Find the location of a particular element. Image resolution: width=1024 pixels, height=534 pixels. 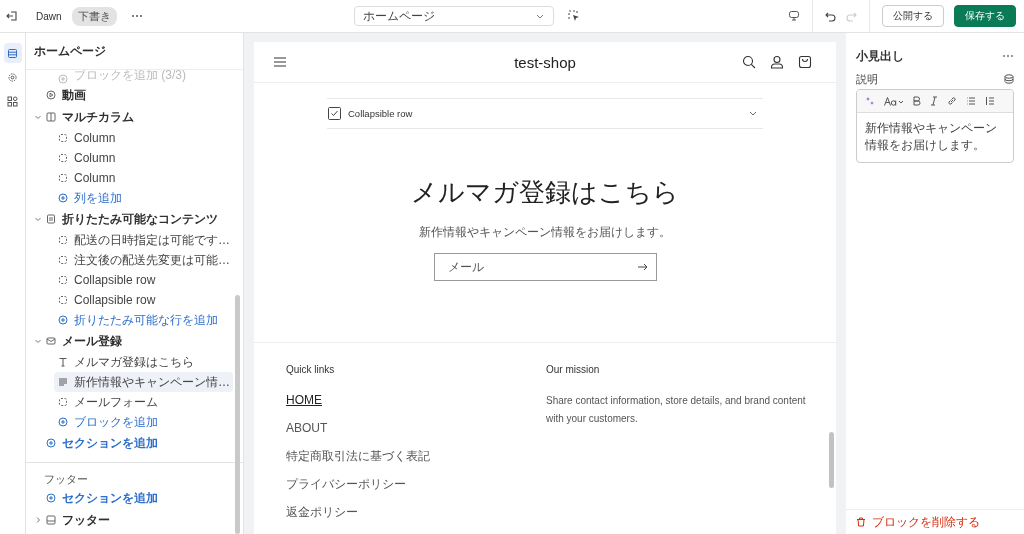

block-item: メルマガ登録はこちら is located at coordinates (129, 362).